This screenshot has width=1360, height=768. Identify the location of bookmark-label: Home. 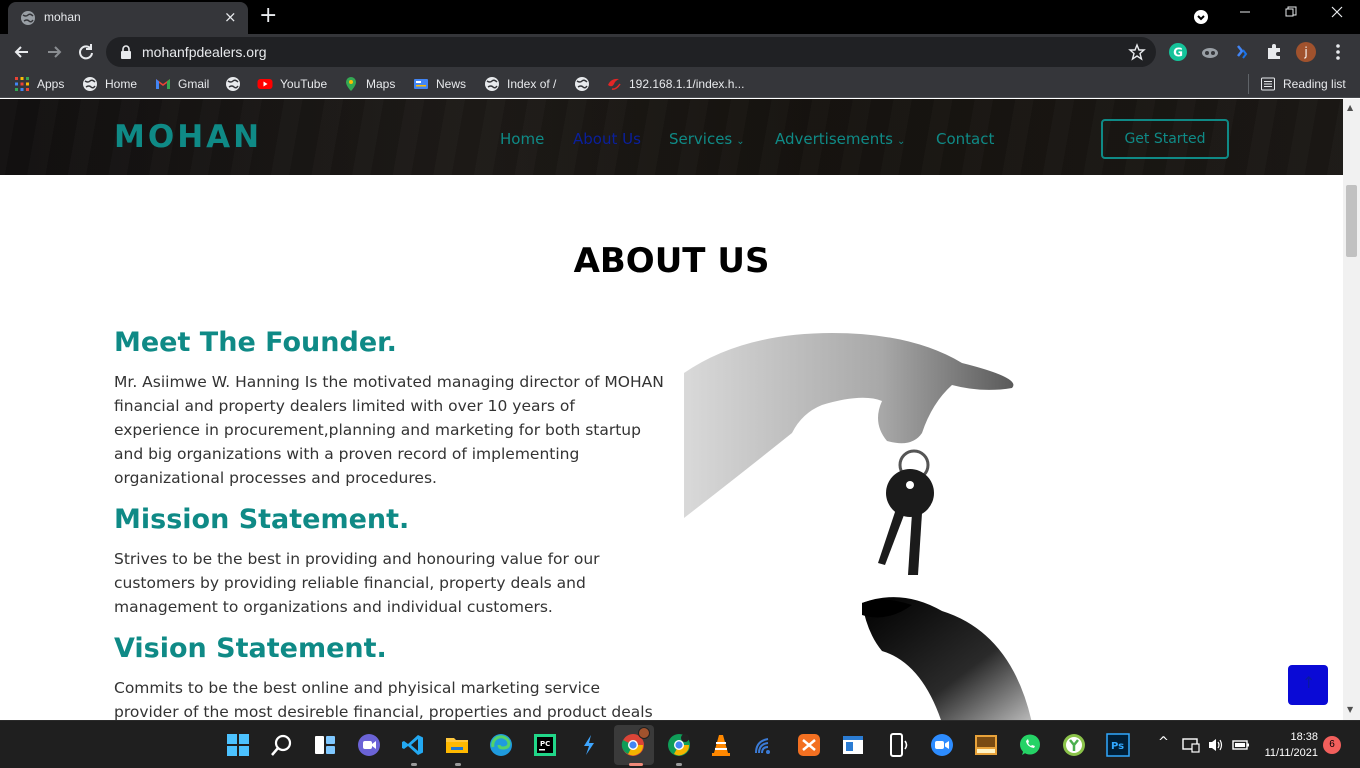
(121, 84).